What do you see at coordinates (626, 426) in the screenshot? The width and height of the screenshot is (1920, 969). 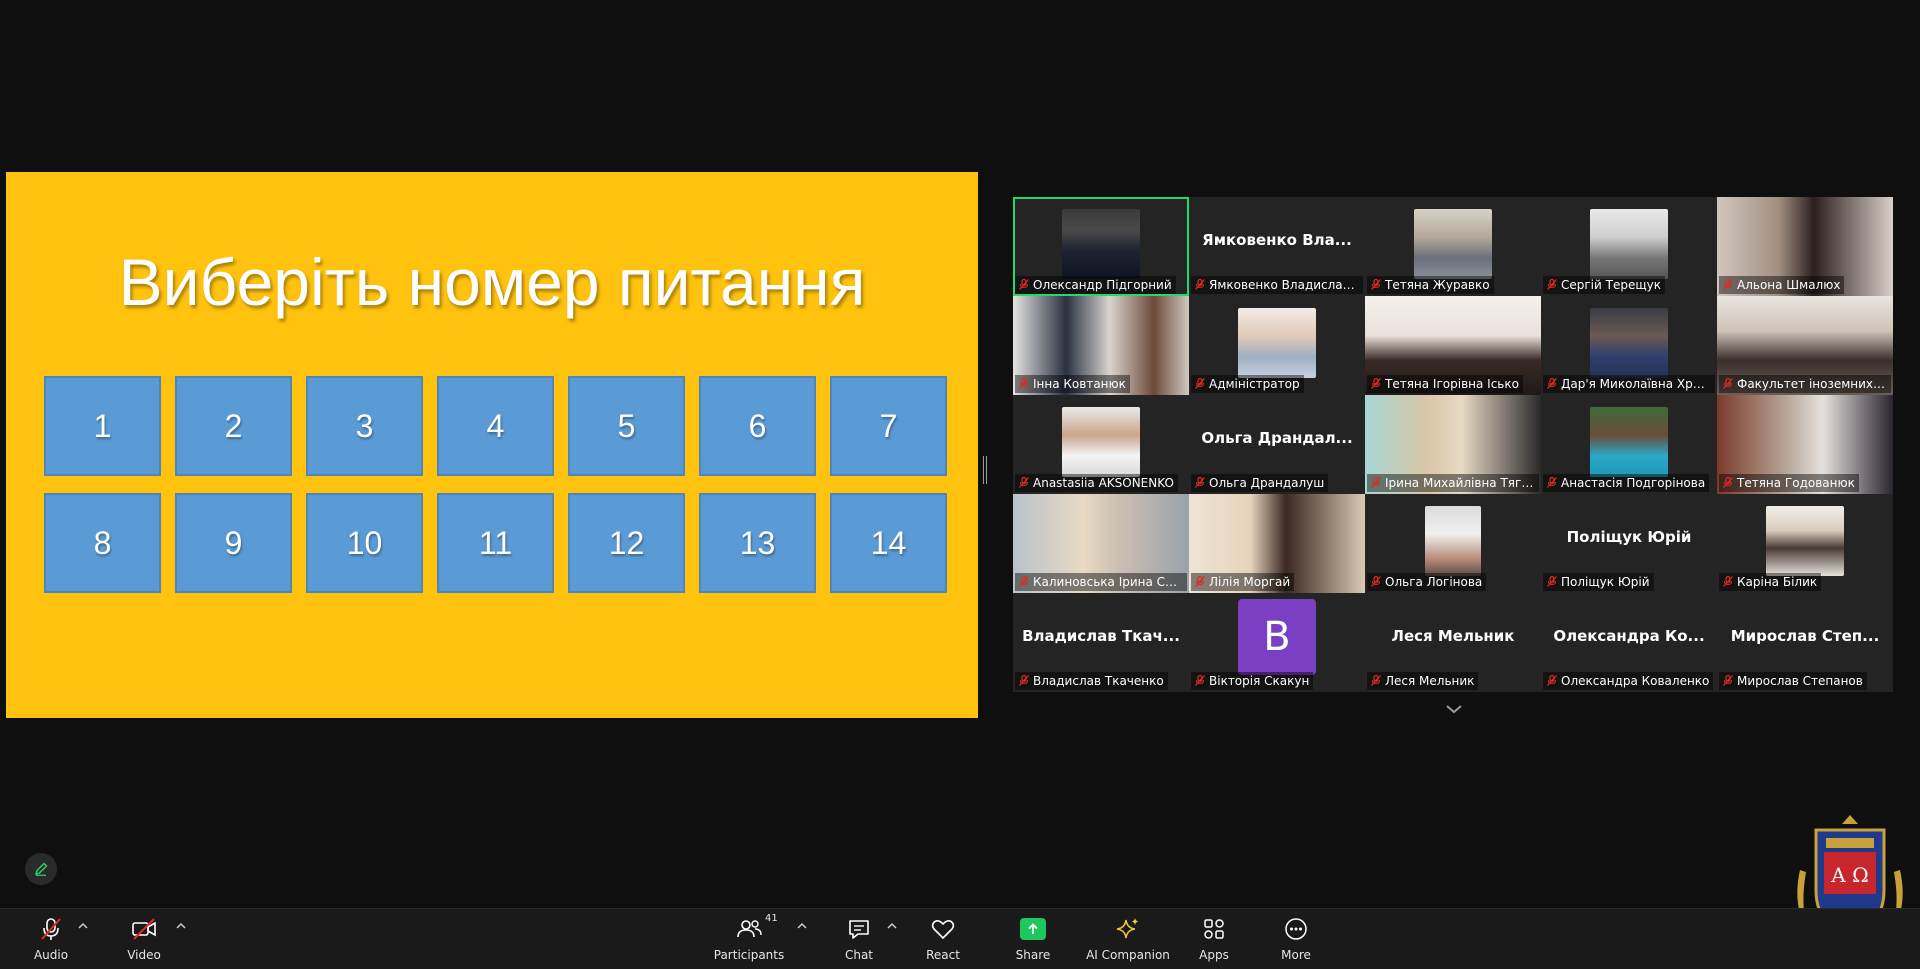 I see `question-box-5: 5` at bounding box center [626, 426].